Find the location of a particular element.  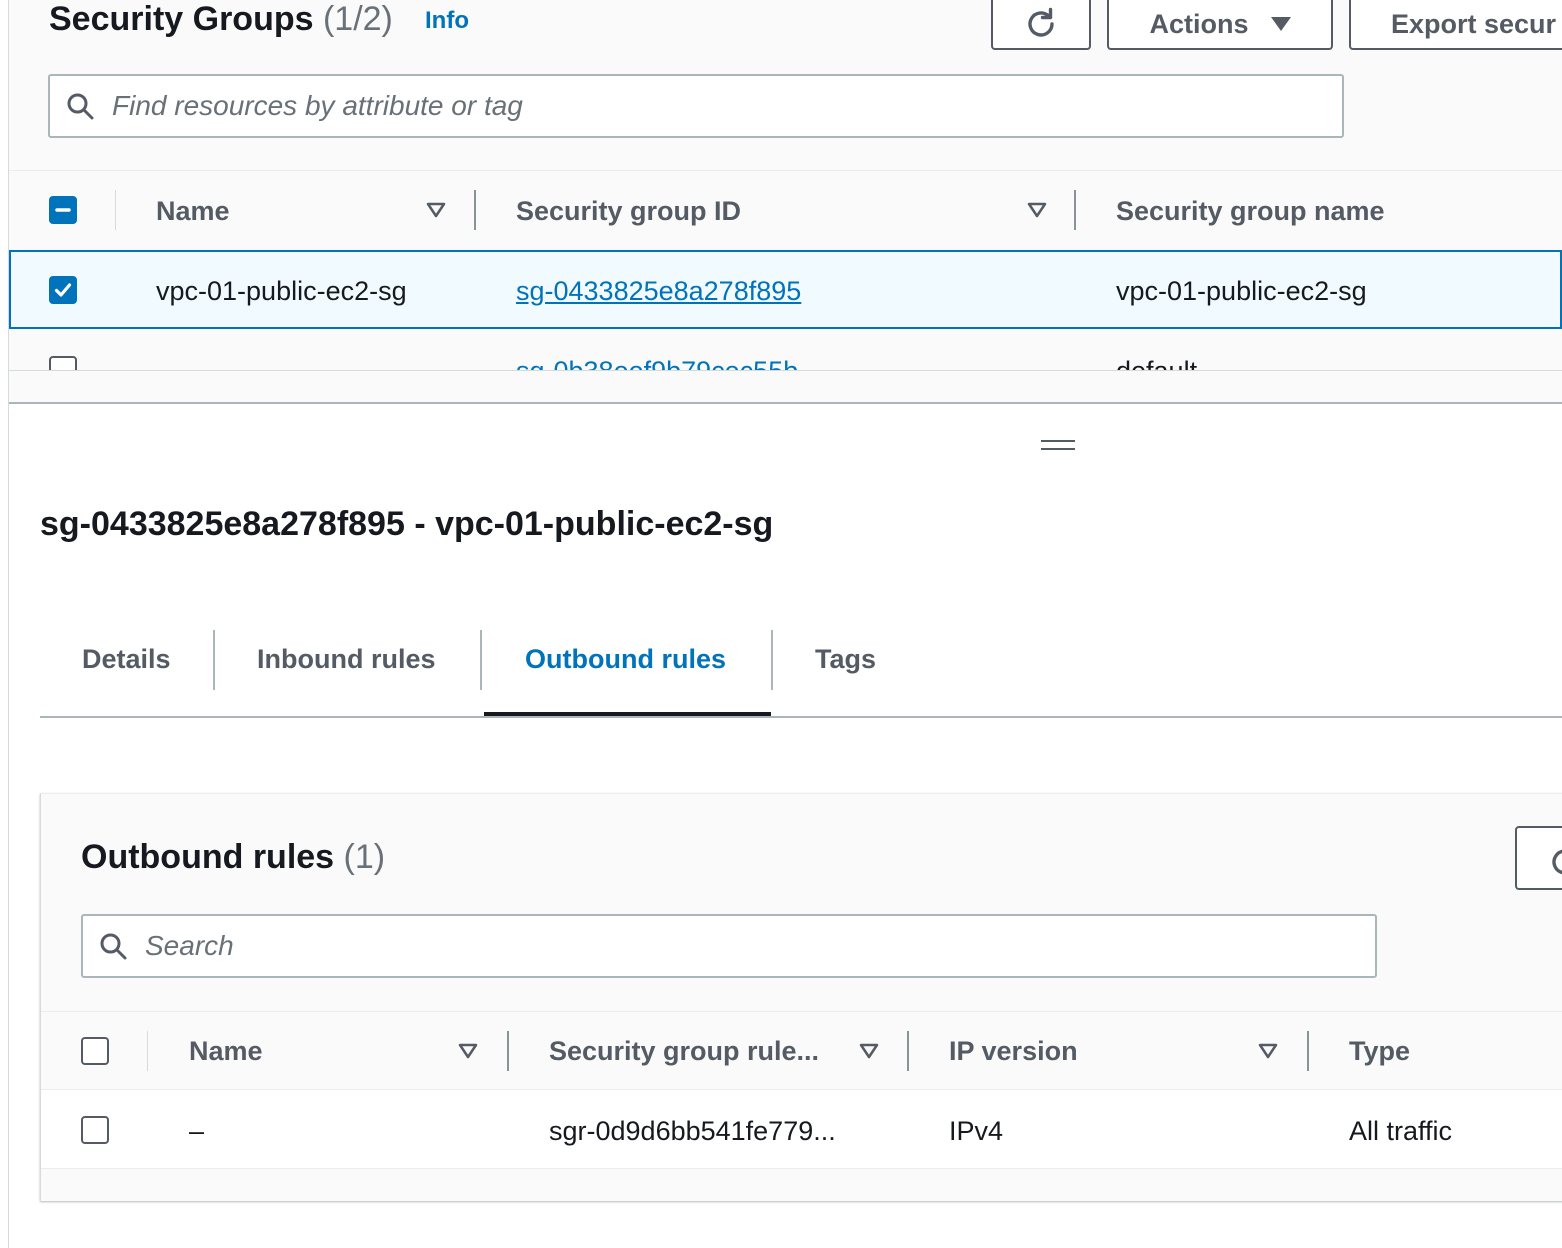

selection-count: (1/2) is located at coordinates (357, 19).